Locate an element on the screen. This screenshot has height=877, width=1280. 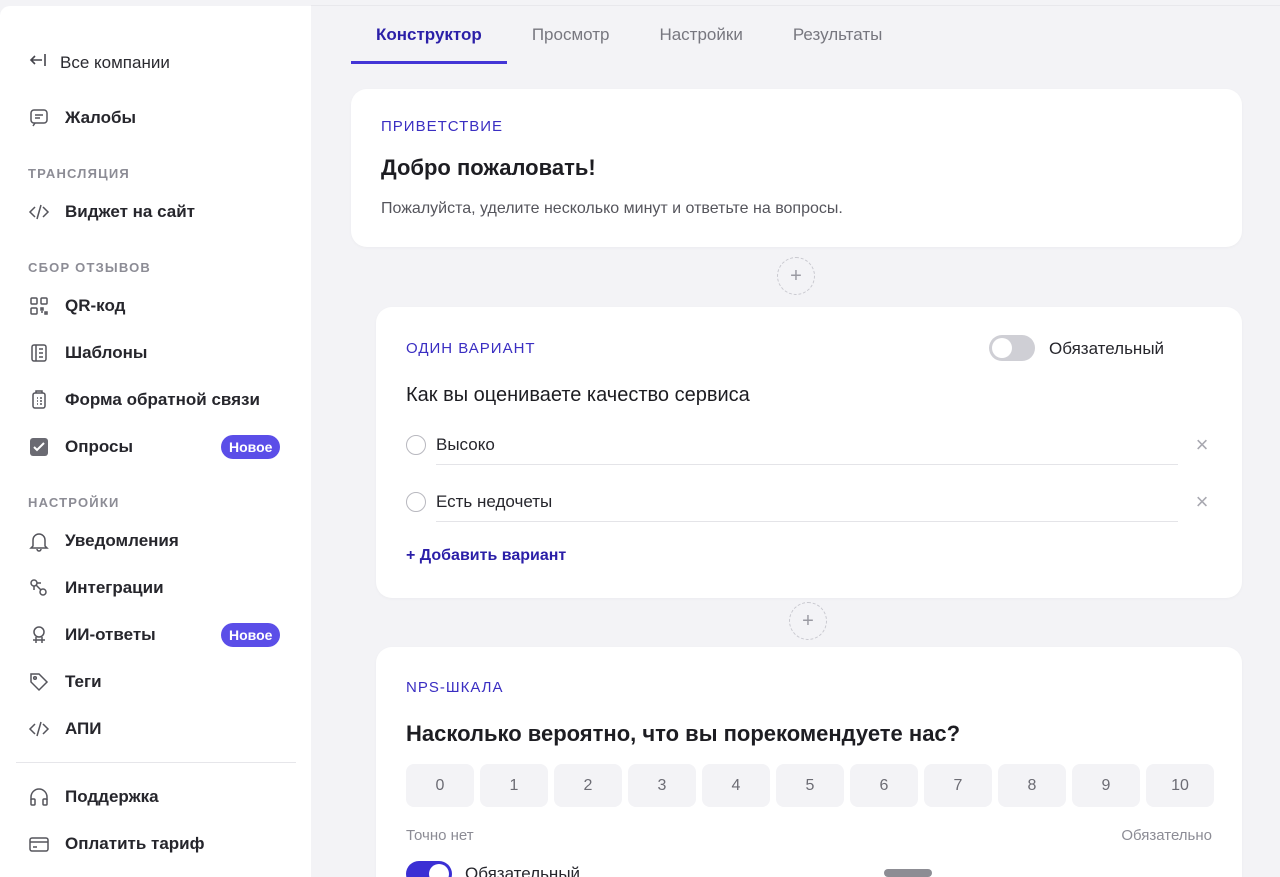
nps-low-label: Точно нет is located at coordinates (440, 835).